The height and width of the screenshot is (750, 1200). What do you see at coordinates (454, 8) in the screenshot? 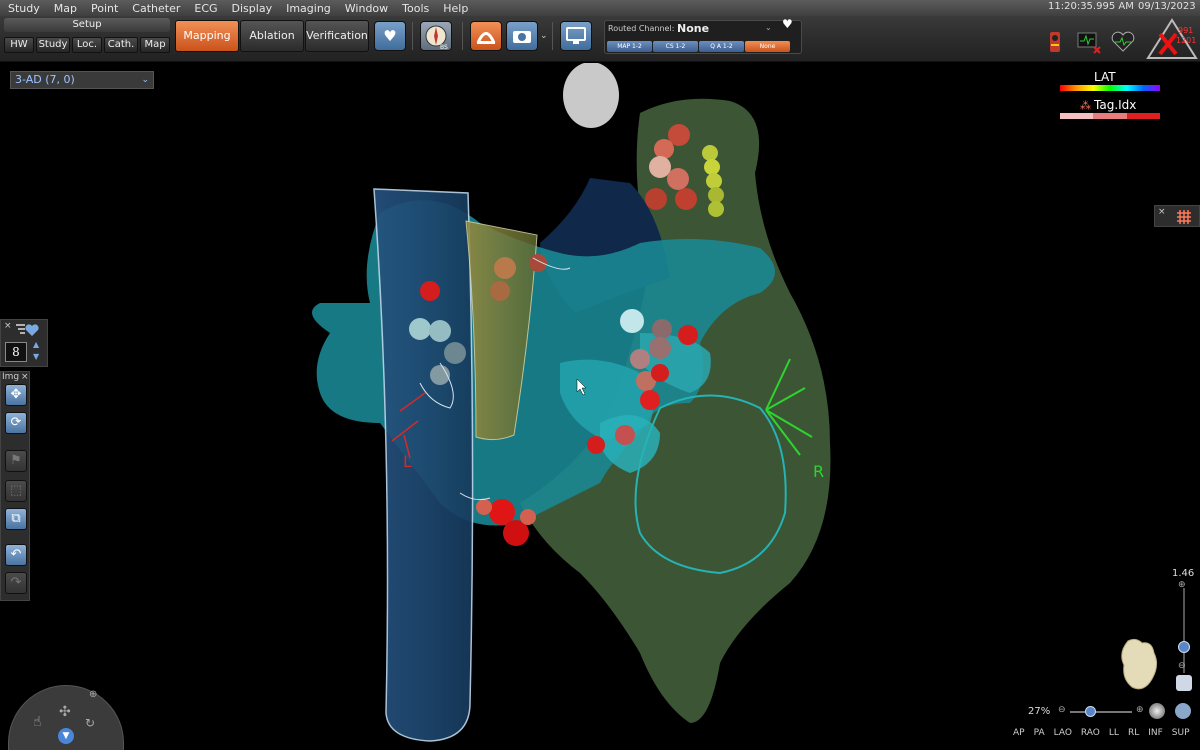
I see `menu-help: Help` at bounding box center [454, 8].